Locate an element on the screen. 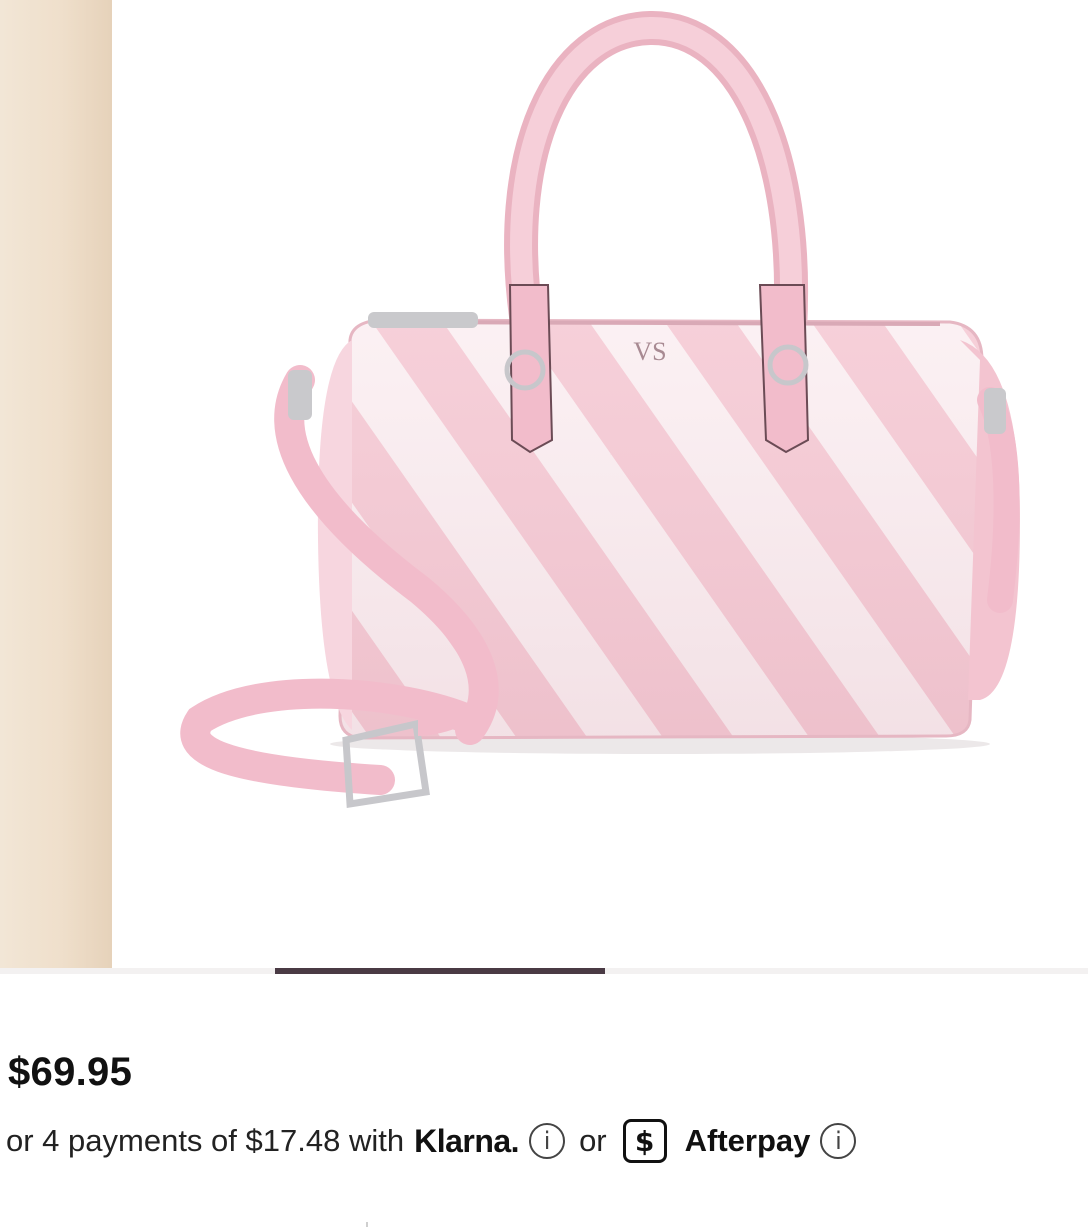 The width and height of the screenshot is (1088, 1229). installment-text: or 4 payments of $17.48 with is located at coordinates (205, 1140).